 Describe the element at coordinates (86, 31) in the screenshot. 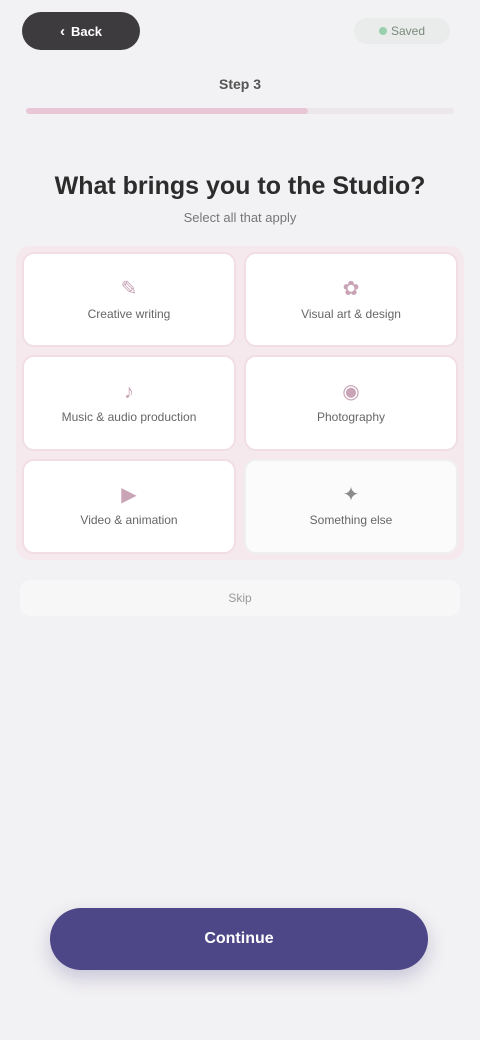

I see `back-label: Back` at that location.